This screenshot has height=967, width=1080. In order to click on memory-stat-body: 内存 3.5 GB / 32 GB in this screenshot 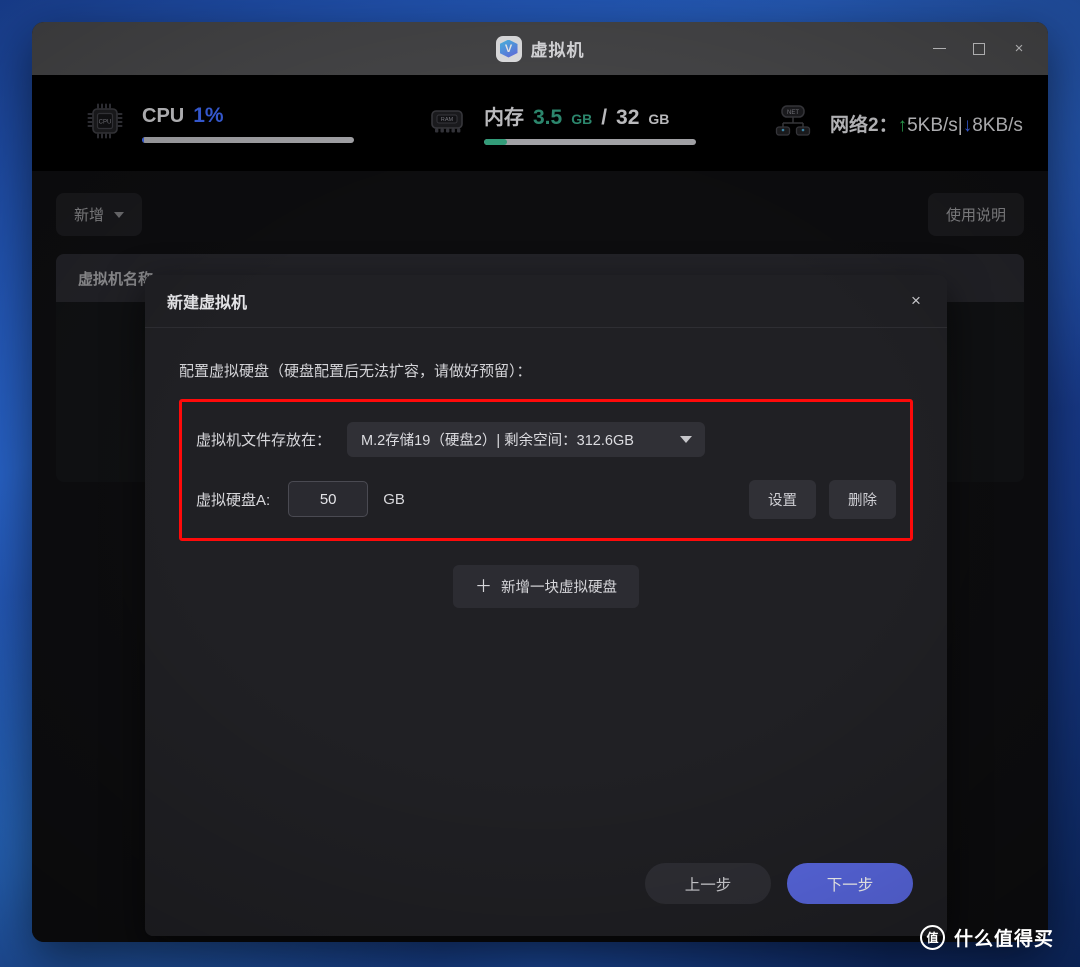, I will do `click(590, 123)`.